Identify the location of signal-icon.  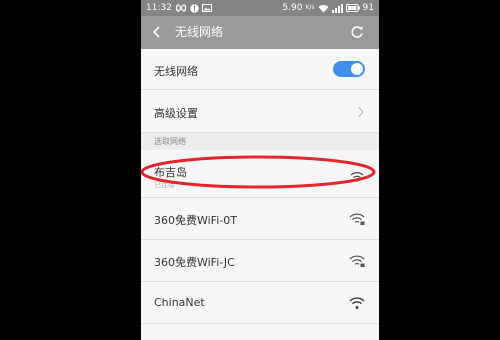
(337, 8).